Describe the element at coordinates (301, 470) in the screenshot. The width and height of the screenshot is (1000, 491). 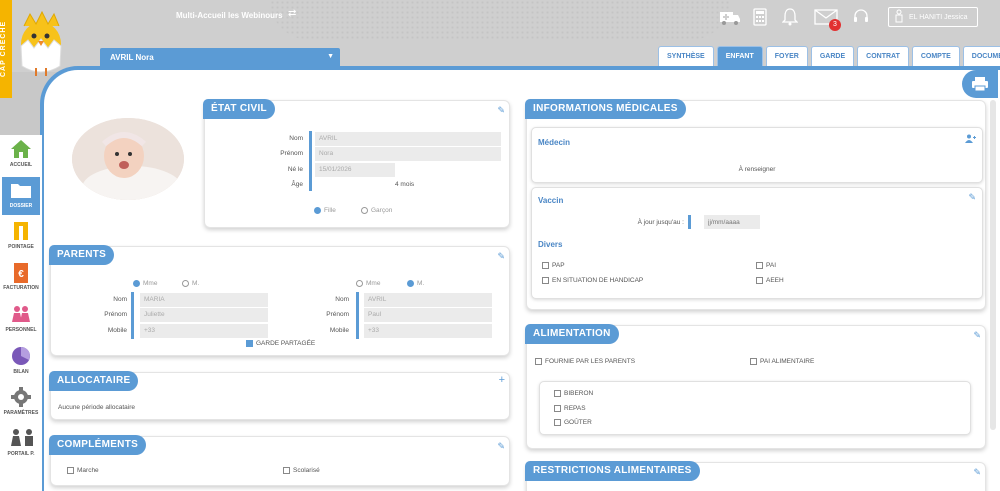
I see `scolarise-checkbox: Scolarisé` at that location.